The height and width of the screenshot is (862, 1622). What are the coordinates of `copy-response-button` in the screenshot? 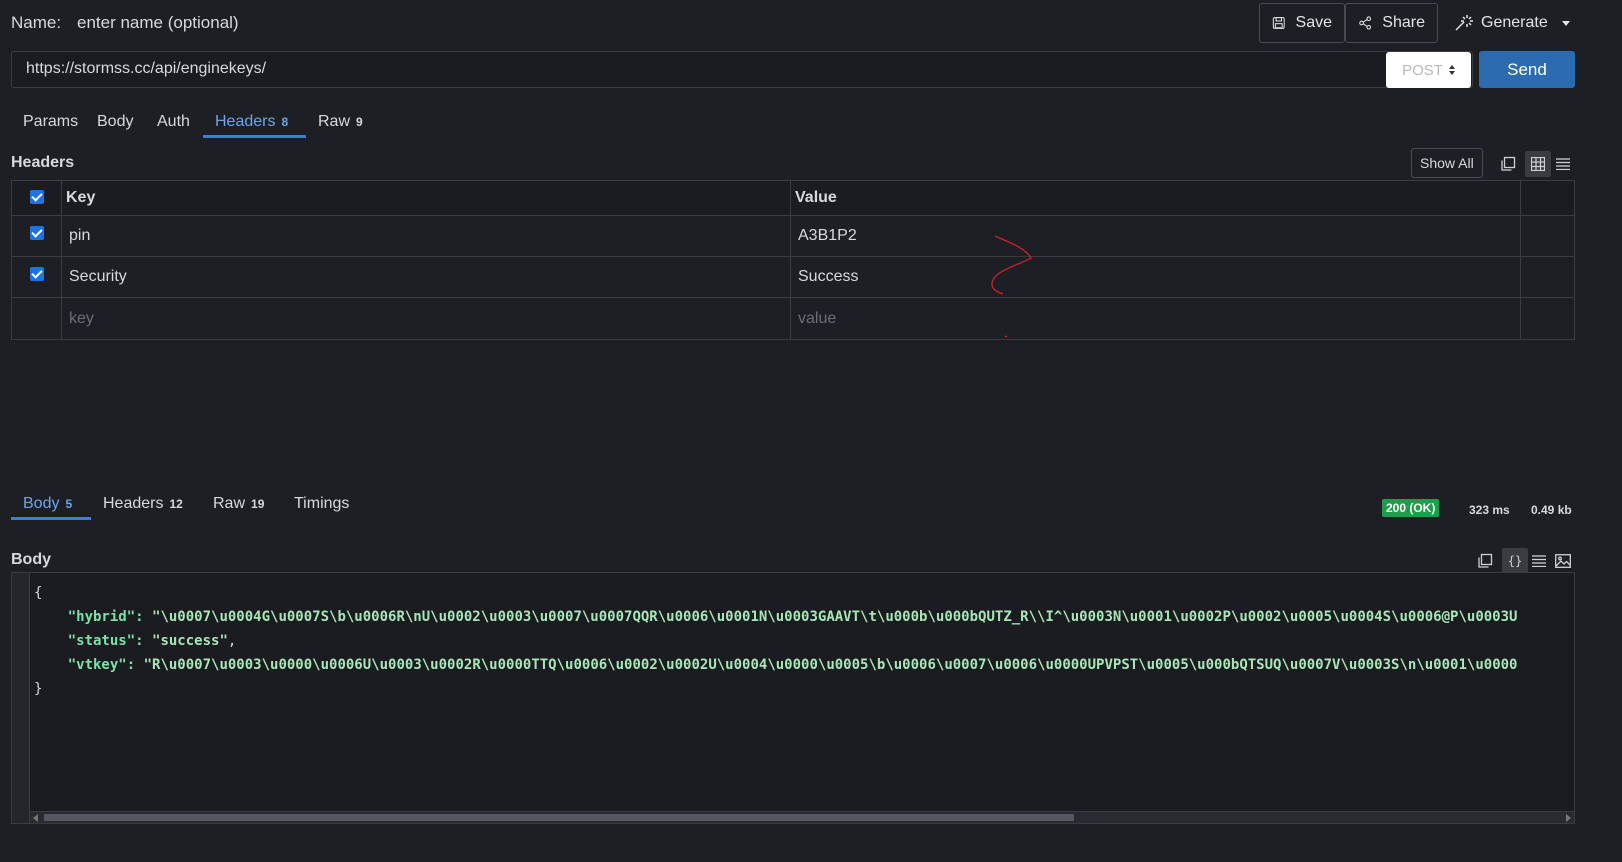 It's located at (1485, 561).